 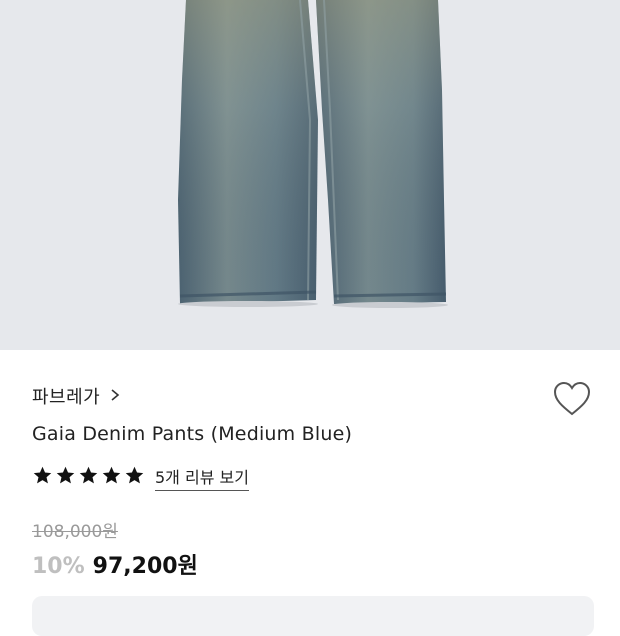 I want to click on price-row: 10% 97,200원, so click(x=115, y=564).